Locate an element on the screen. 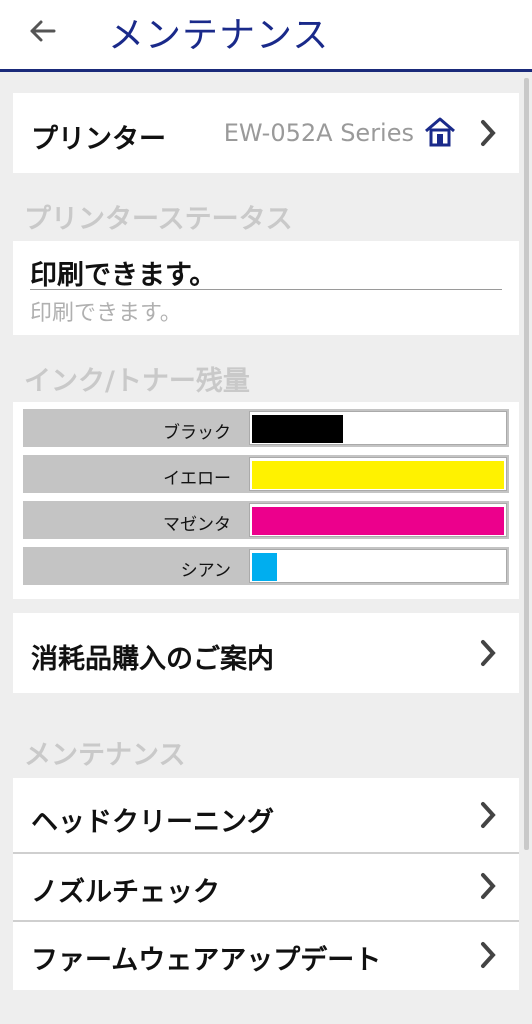  printer-status-card: 印刷できます。 印刷できます。 is located at coordinates (266, 288).